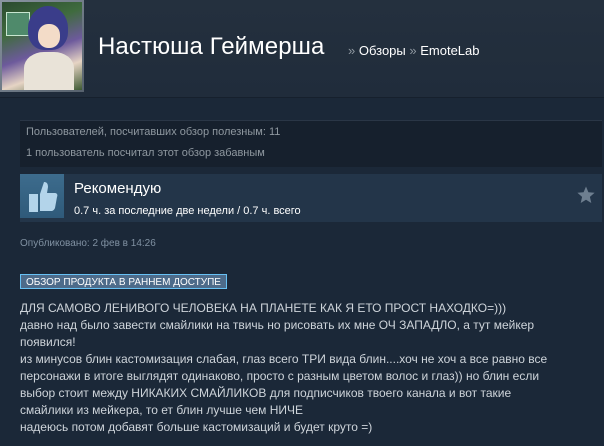  Describe the element at coordinates (42, 196) in the screenshot. I see `thumbs-up-icon` at that location.